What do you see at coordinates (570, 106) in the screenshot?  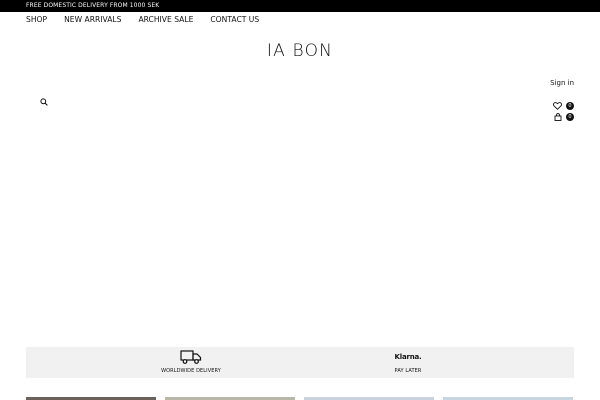 I see `wishlist-count-badge: 0` at bounding box center [570, 106].